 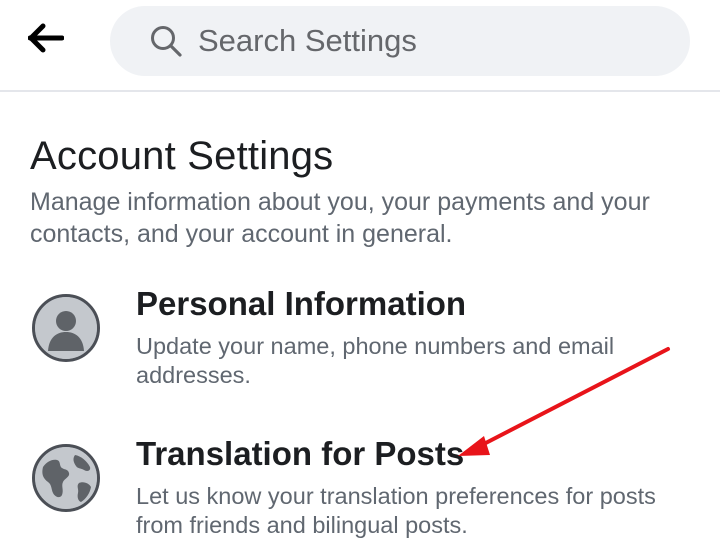 What do you see at coordinates (300, 453) in the screenshot?
I see `item-title: Translation for Posts` at bounding box center [300, 453].